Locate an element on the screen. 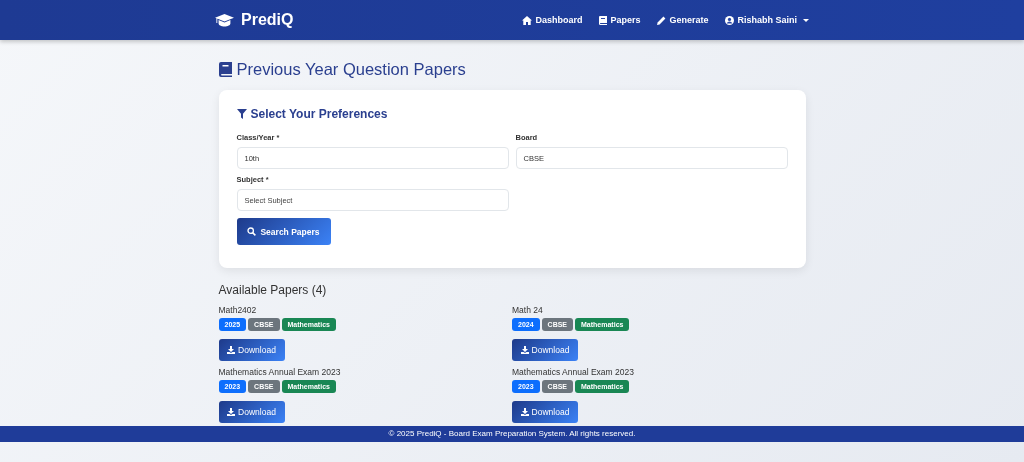 This screenshot has width=1024, height=462. card-title: Select Your Preferences is located at coordinates (319, 114).